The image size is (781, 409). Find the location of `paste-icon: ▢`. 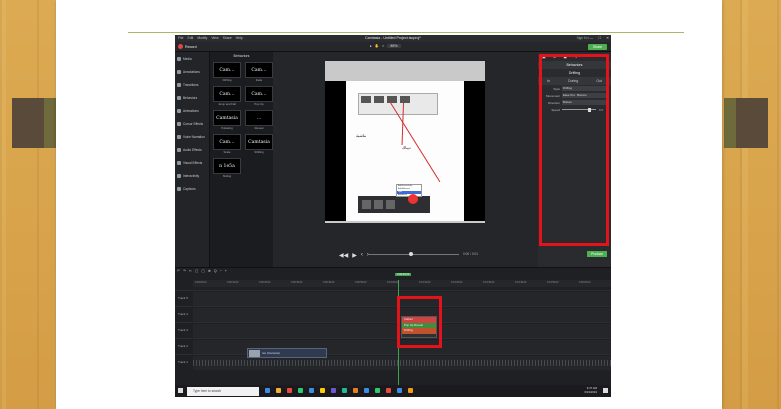

paste-icon: ▢ is located at coordinates (202, 271).